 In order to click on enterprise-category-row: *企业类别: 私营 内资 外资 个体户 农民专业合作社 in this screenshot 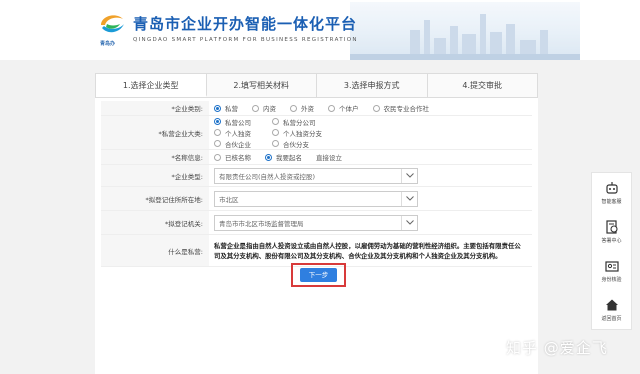, I will do `click(316, 108)`.